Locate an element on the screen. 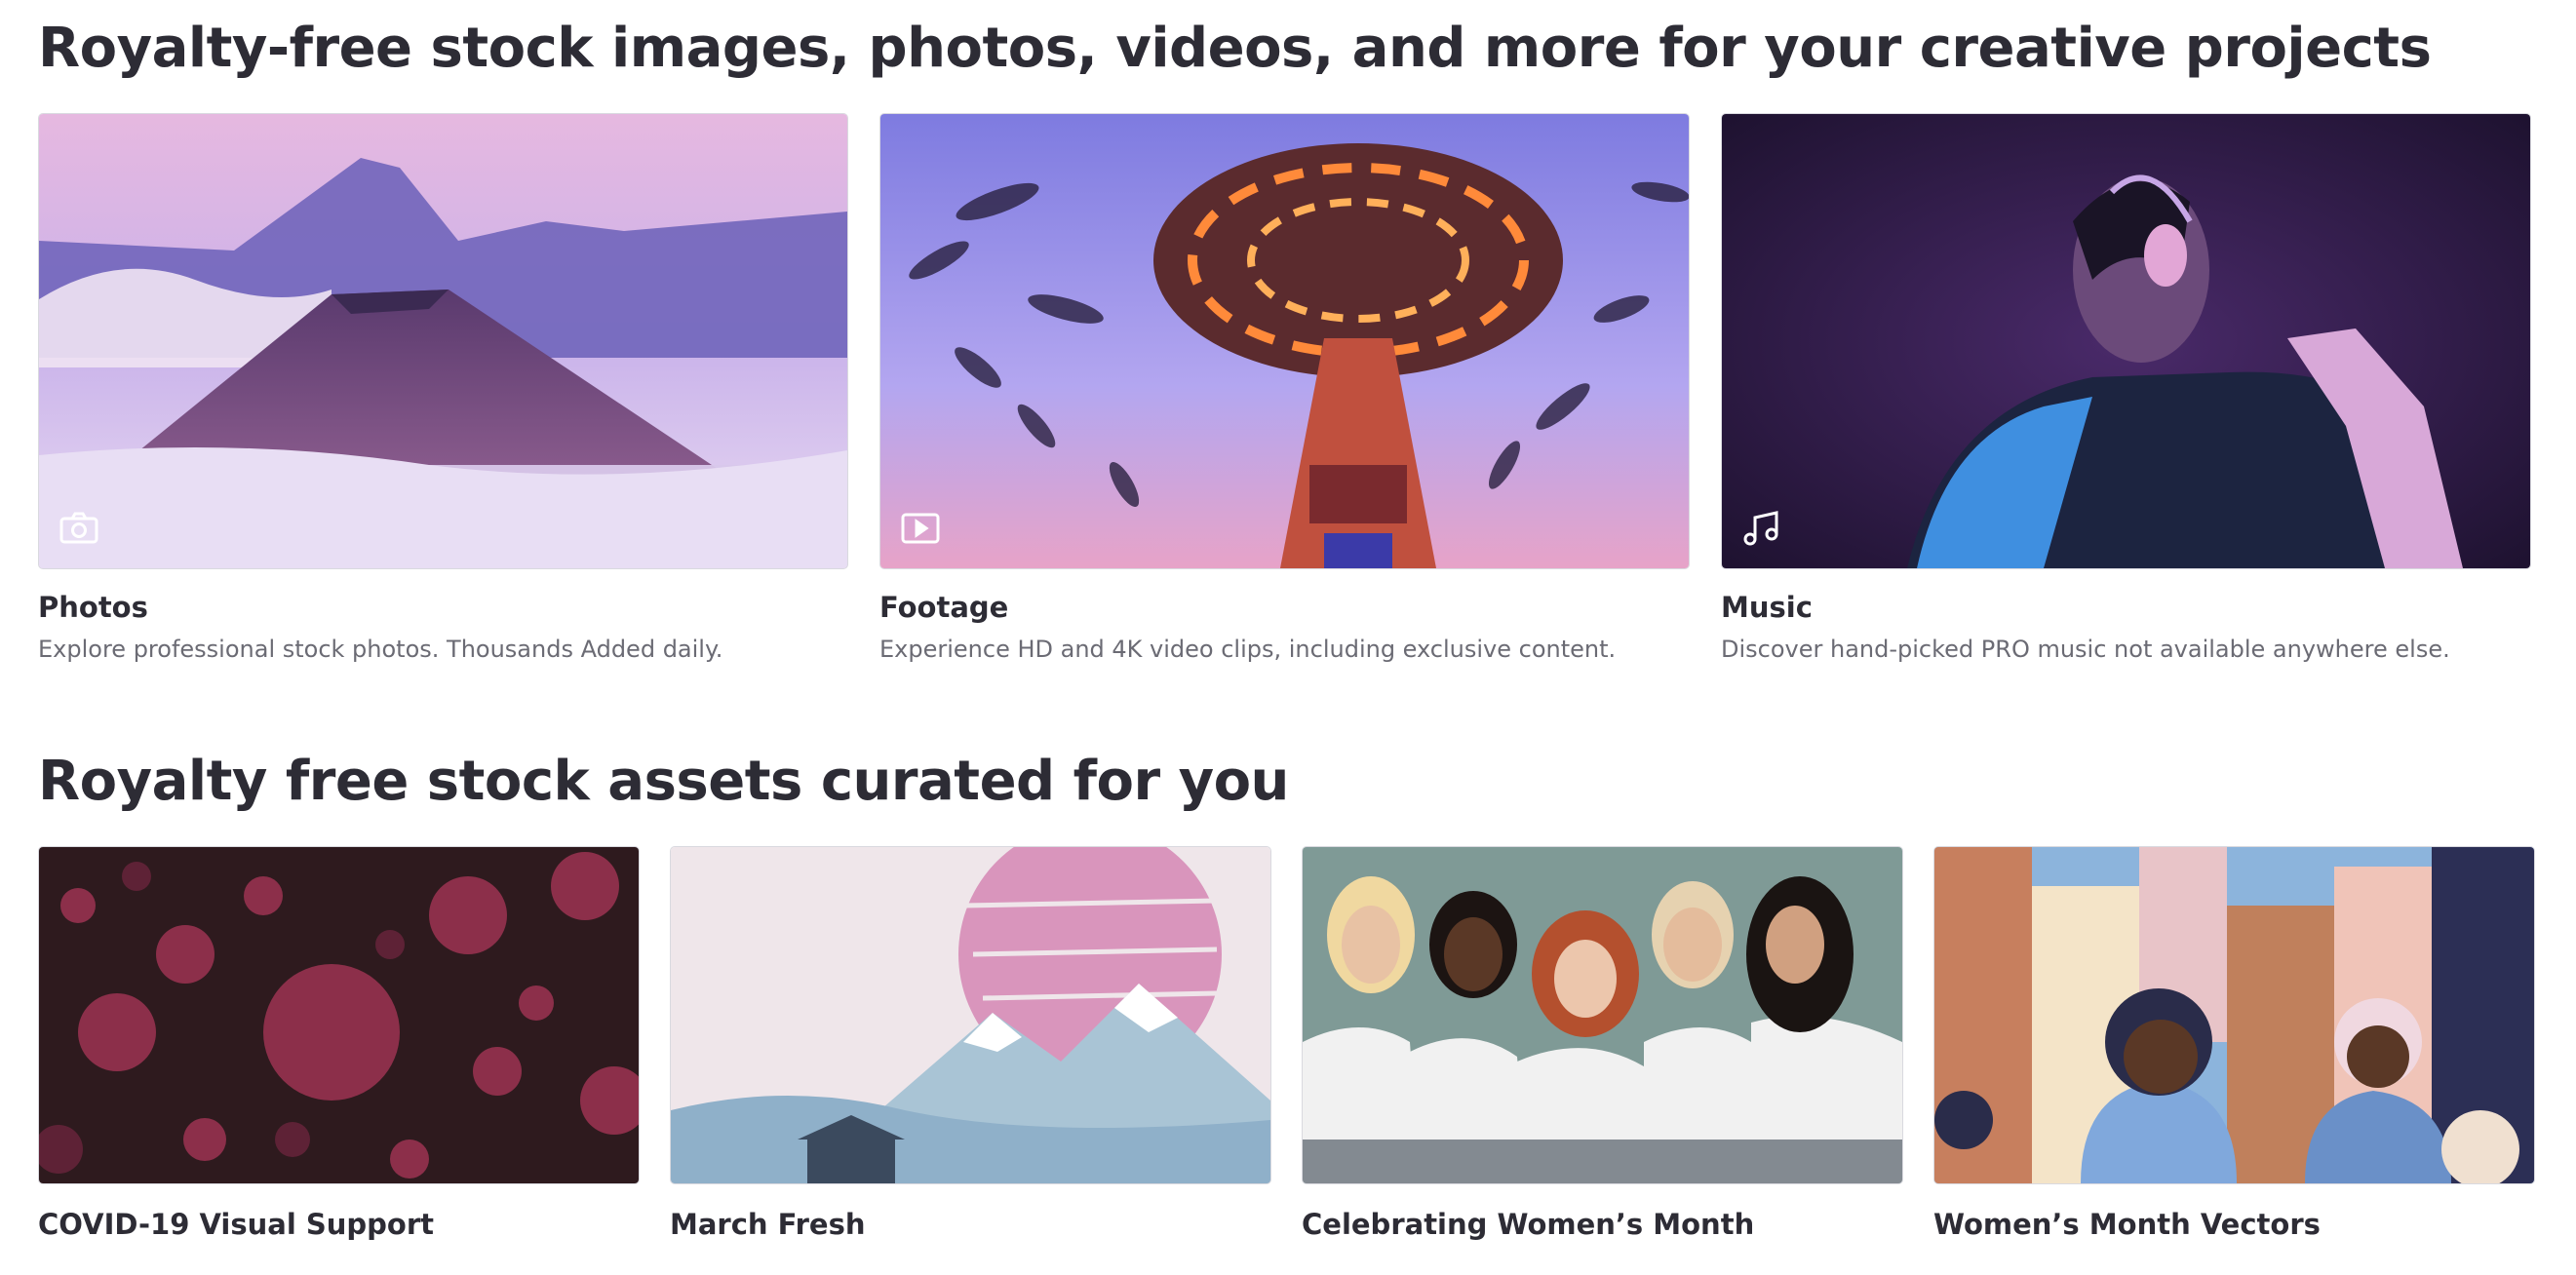  card-title-womens-month-vectors: Women’s Month Vectors is located at coordinates (2234, 1224).